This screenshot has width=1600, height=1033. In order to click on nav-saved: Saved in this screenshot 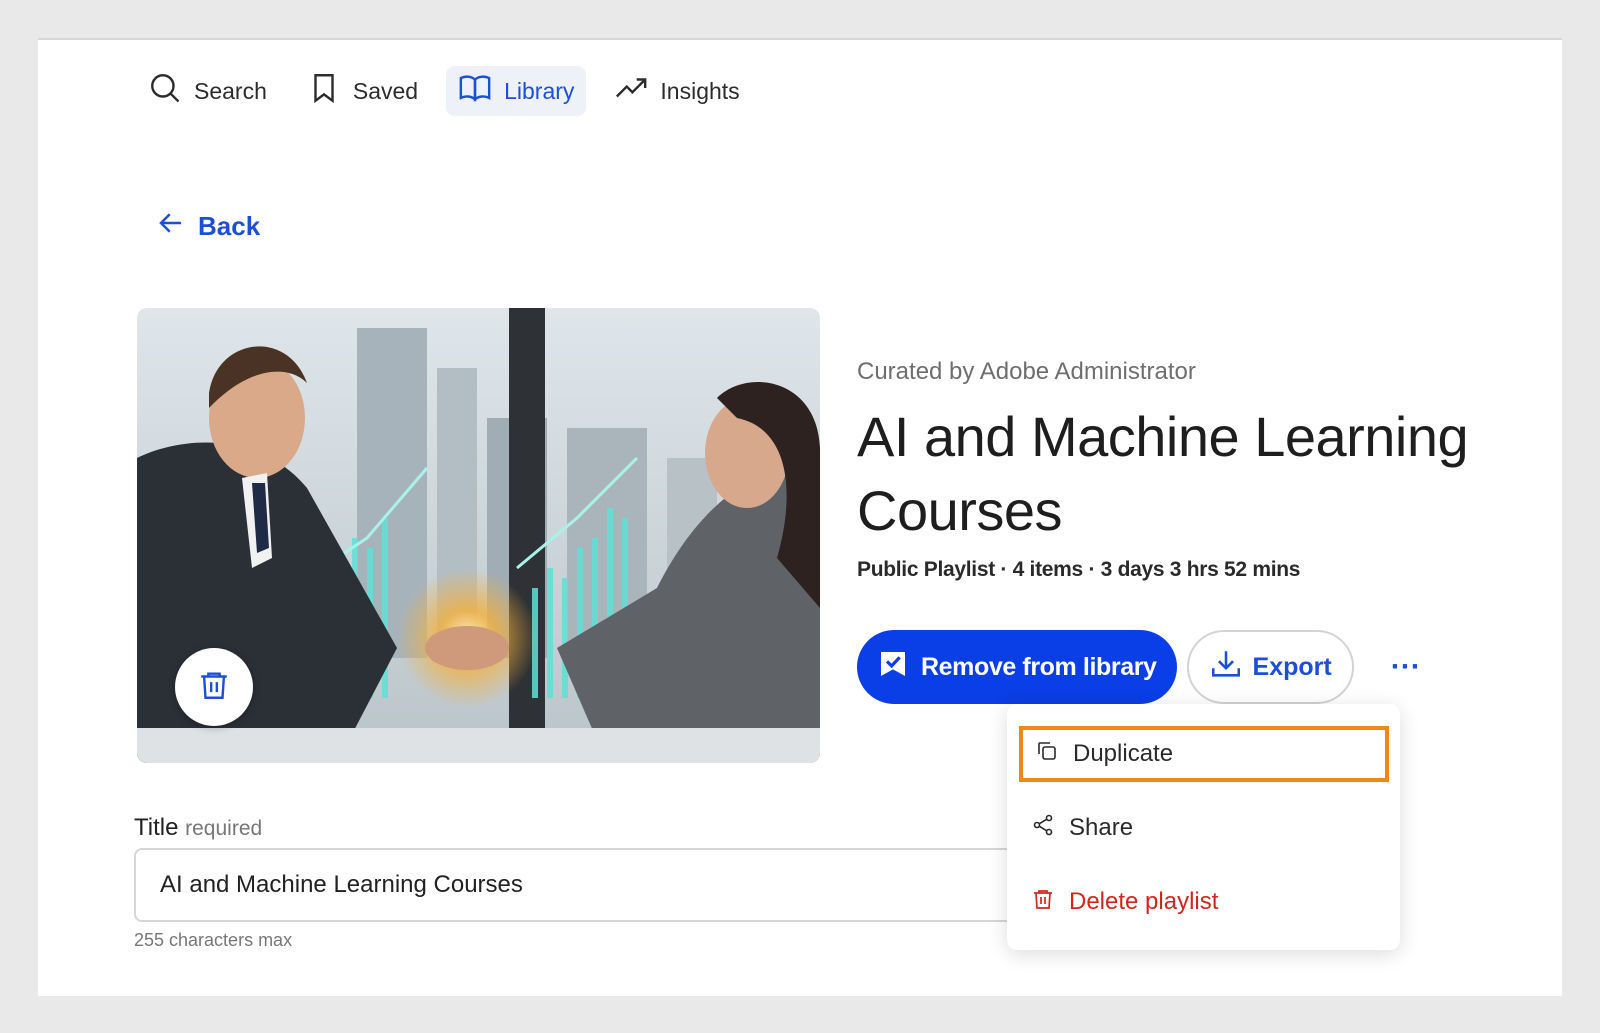, I will do `click(362, 91)`.